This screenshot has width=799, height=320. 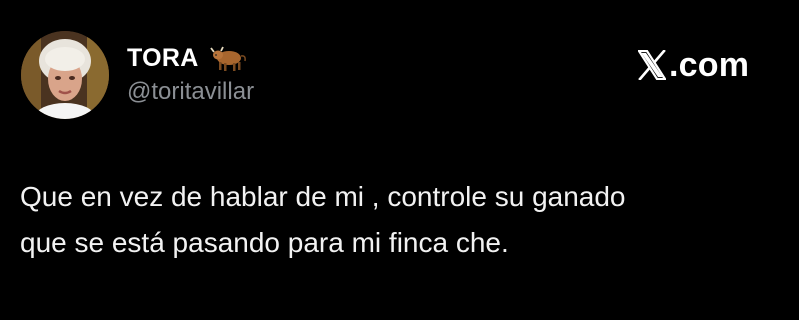 I want to click on x-com-logo: .com, so click(x=693, y=65).